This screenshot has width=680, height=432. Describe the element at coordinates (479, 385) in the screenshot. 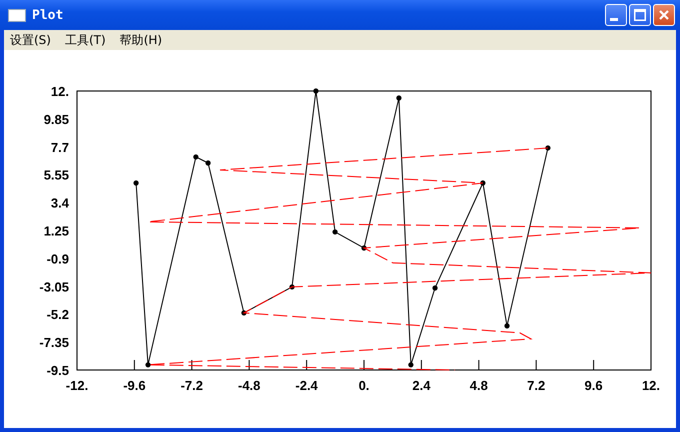

I see `x-tick-label: 4.8` at that location.